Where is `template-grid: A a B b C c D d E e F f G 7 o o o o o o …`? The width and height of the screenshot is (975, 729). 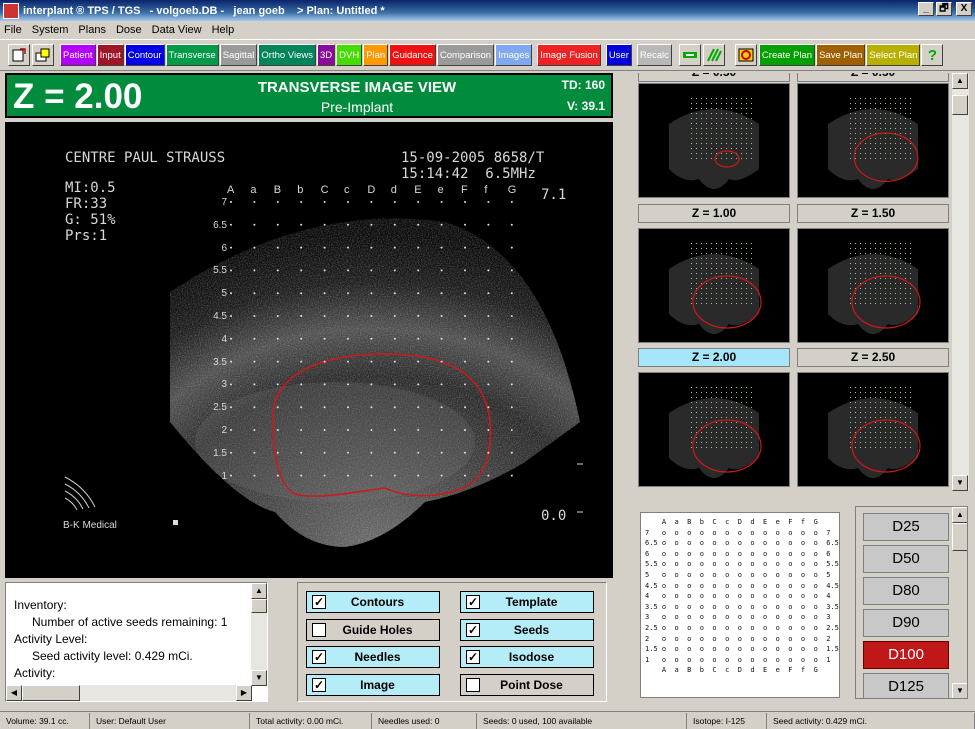 template-grid: A a B b C c D d E e F f G 7 o o o o o o … is located at coordinates (740, 605).